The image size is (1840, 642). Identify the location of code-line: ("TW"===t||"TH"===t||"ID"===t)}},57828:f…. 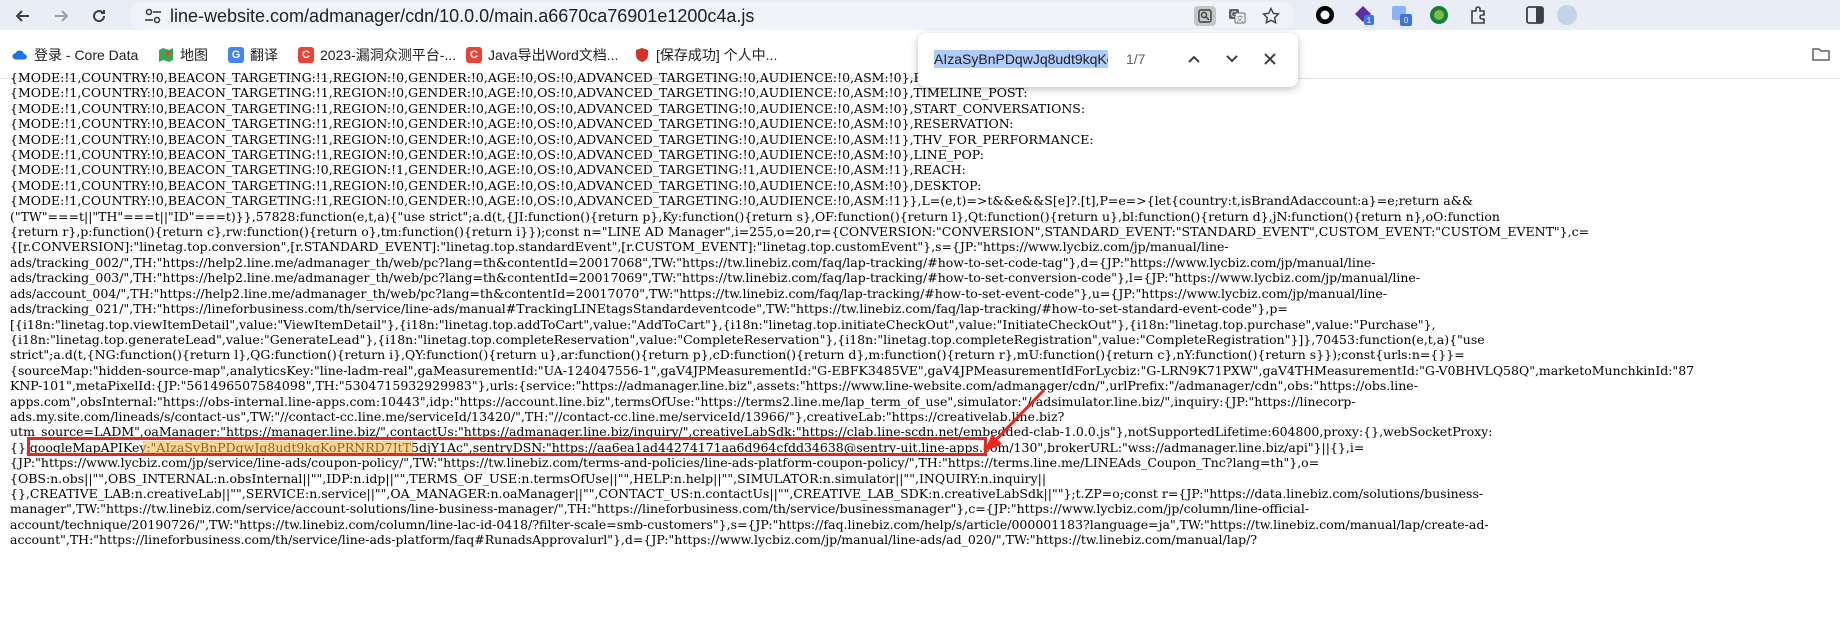
(755, 216).